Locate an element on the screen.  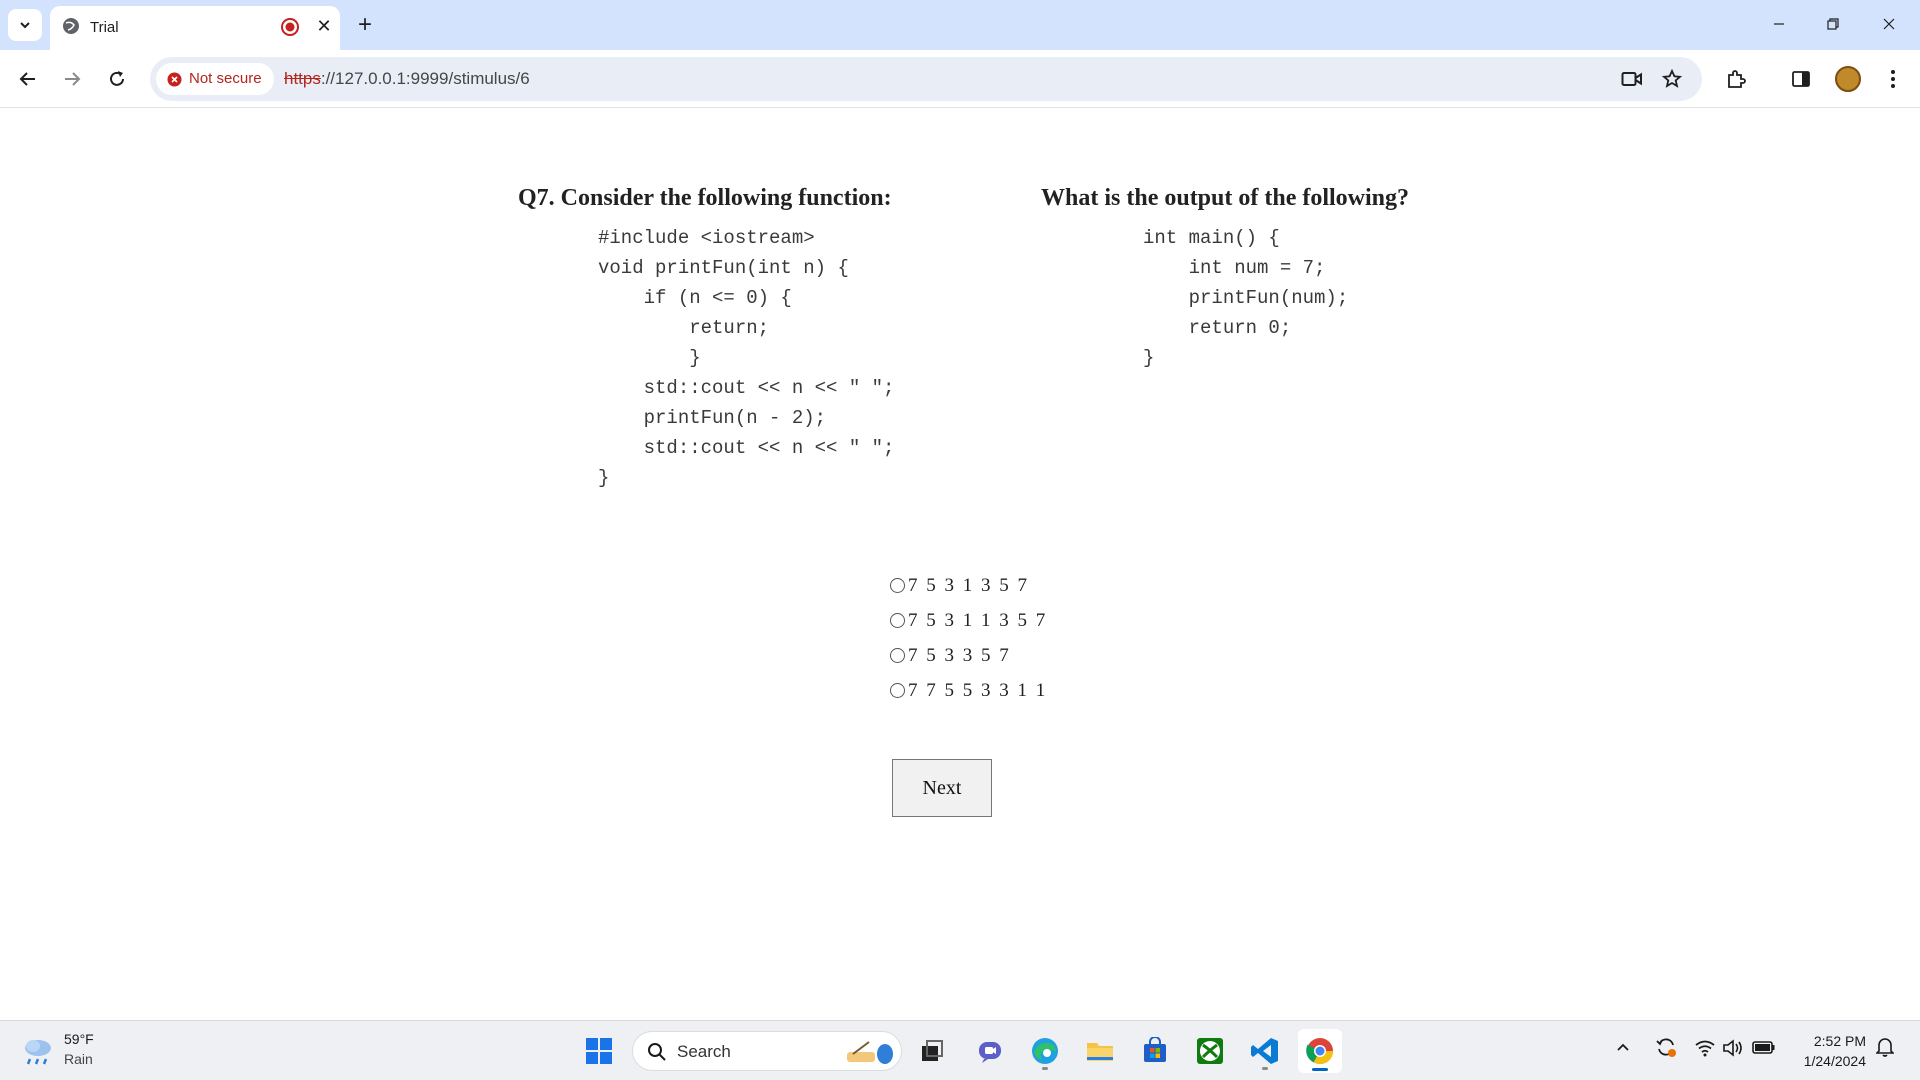
side-panel-icon is located at coordinates (1801, 79).